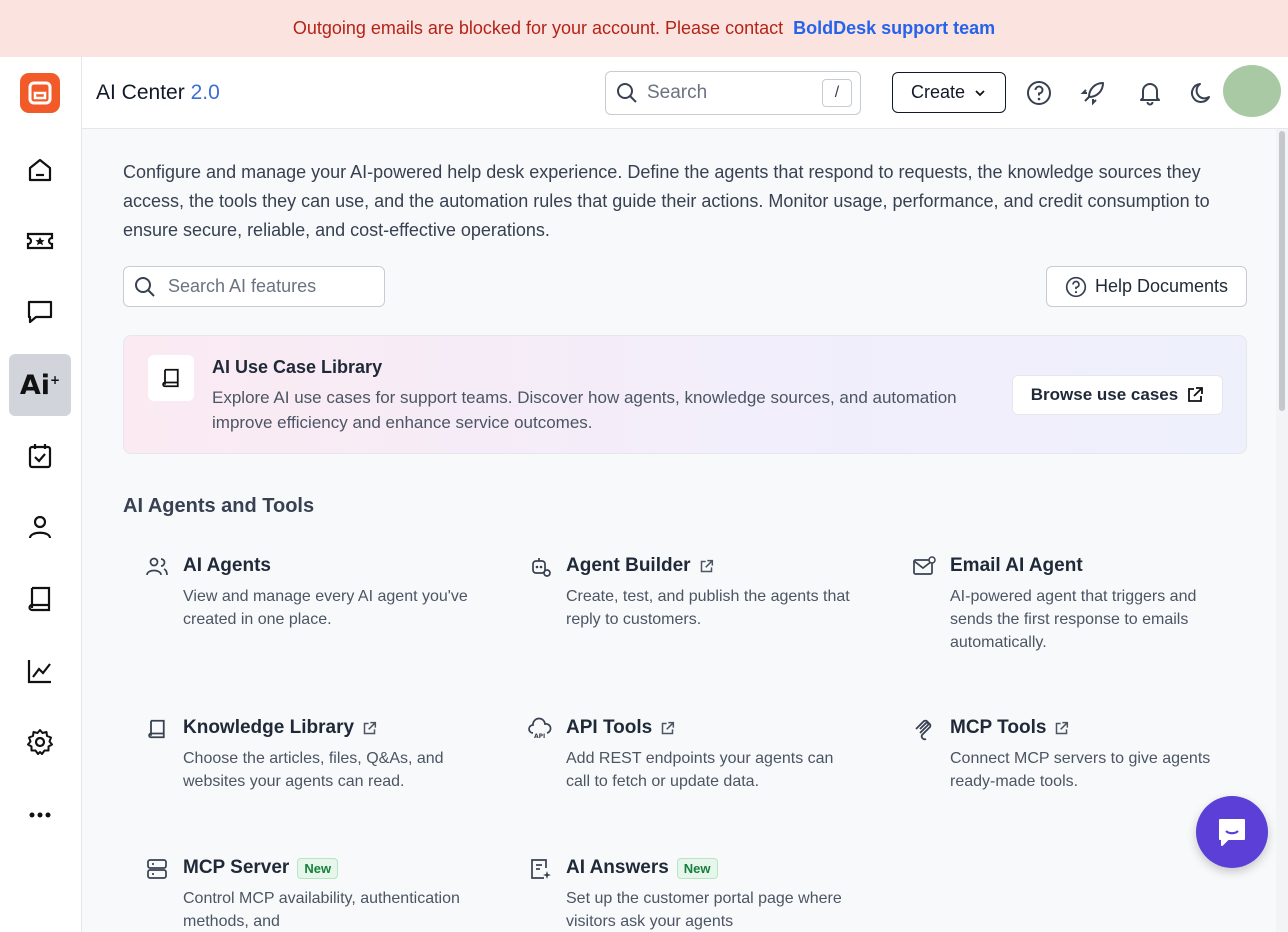 The image size is (1288, 932). I want to click on chat-widget-button, so click(1232, 832).